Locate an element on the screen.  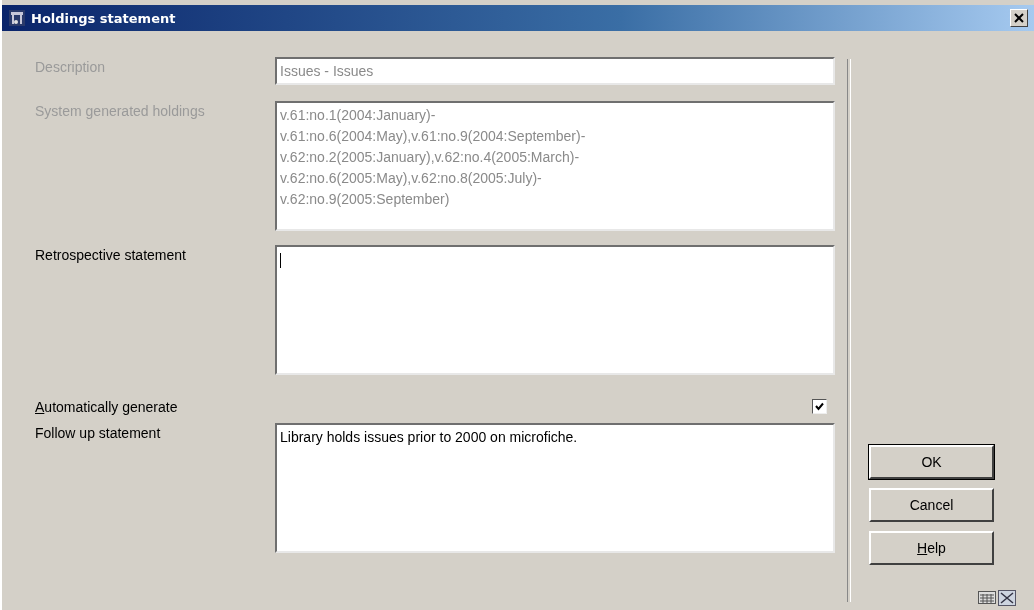
window-title: Holdings statement is located at coordinates (104, 18).